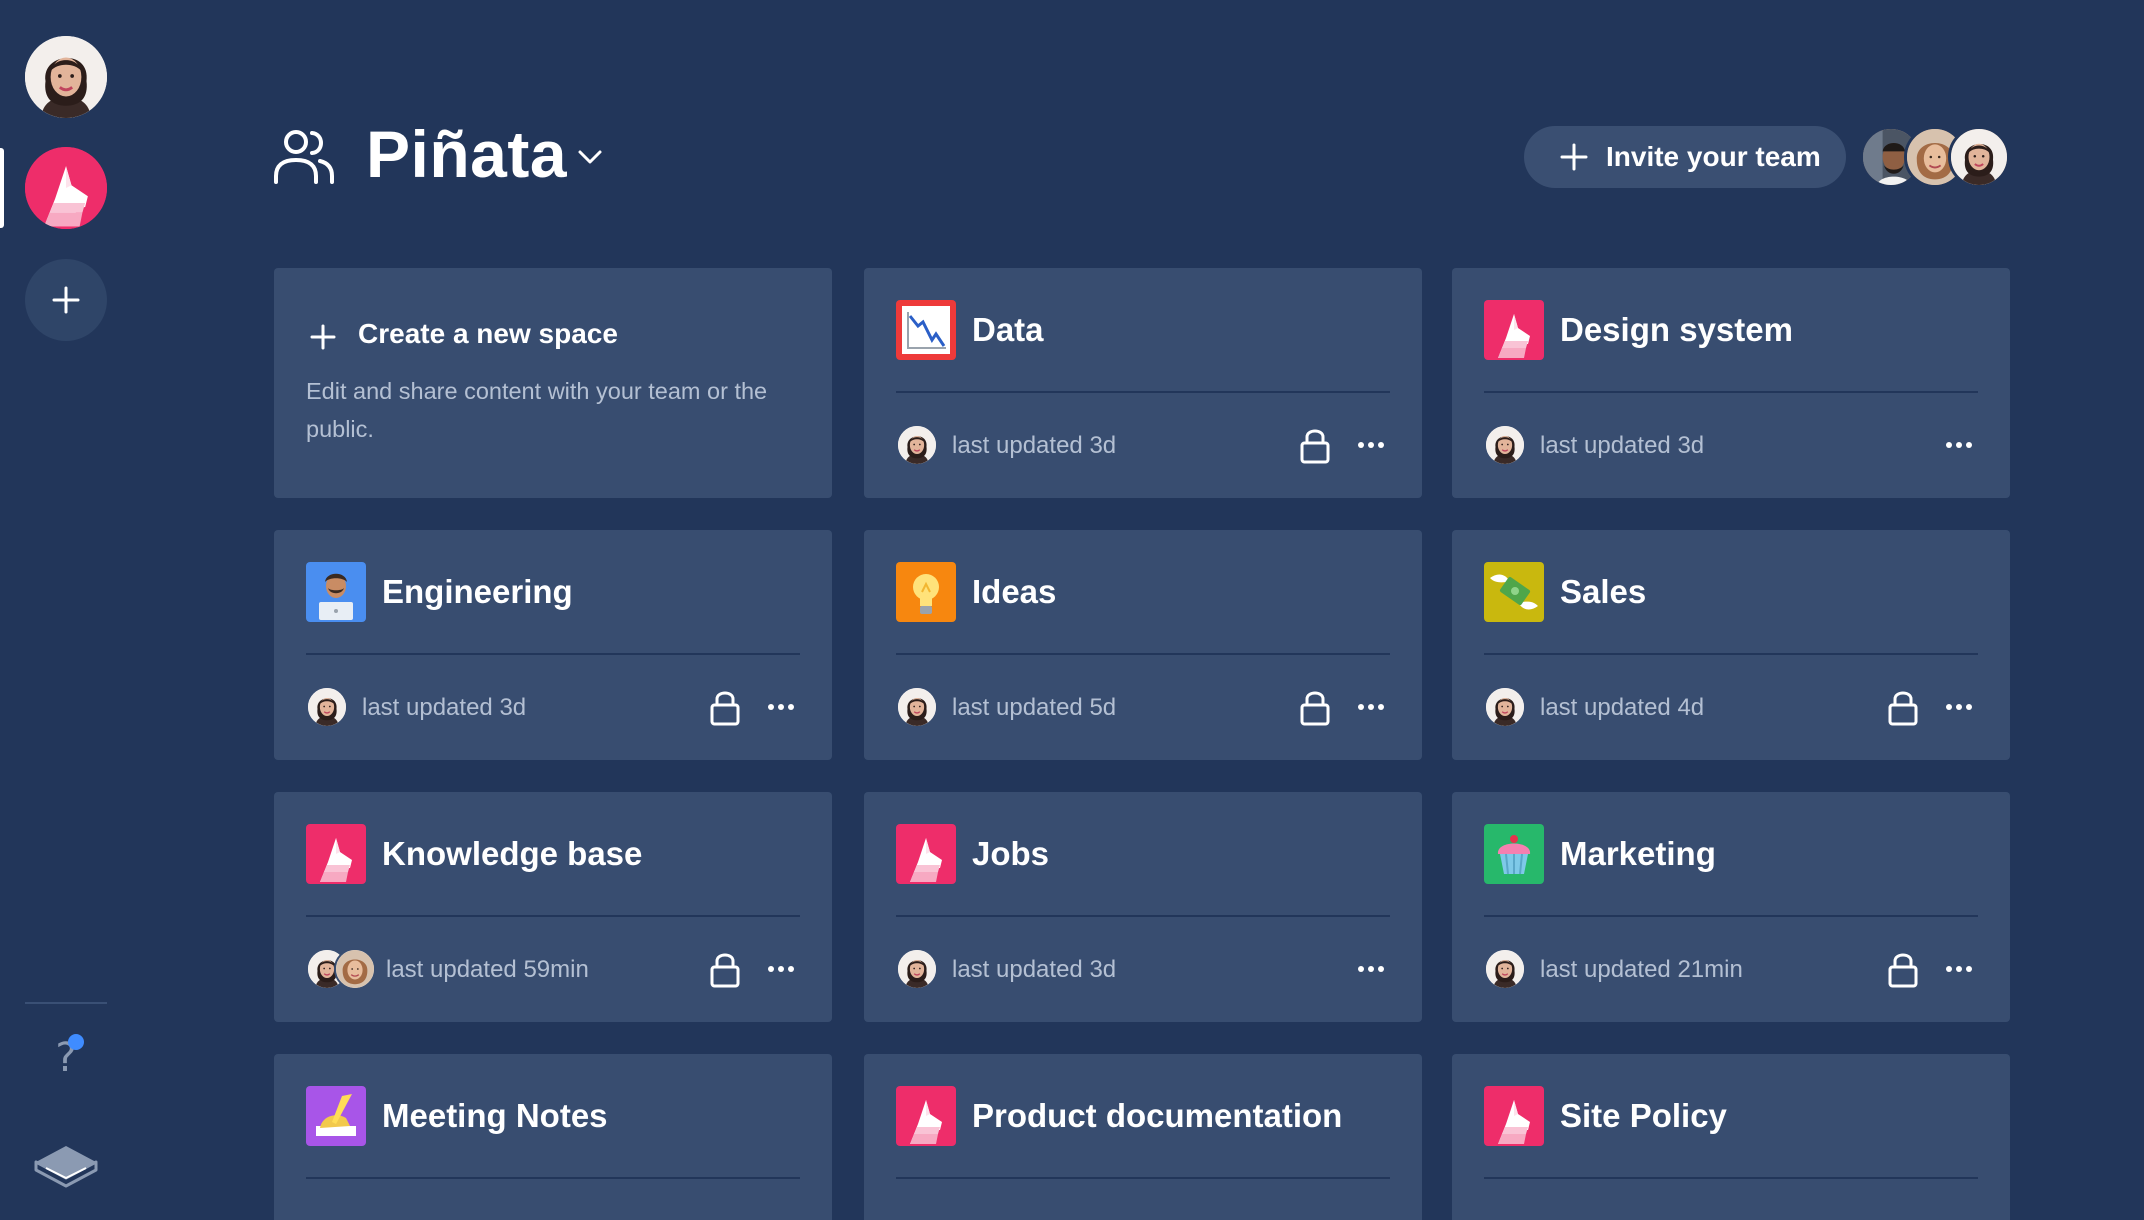 This screenshot has height=1220, width=2144. I want to click on cupcake-icon, so click(1514, 854).